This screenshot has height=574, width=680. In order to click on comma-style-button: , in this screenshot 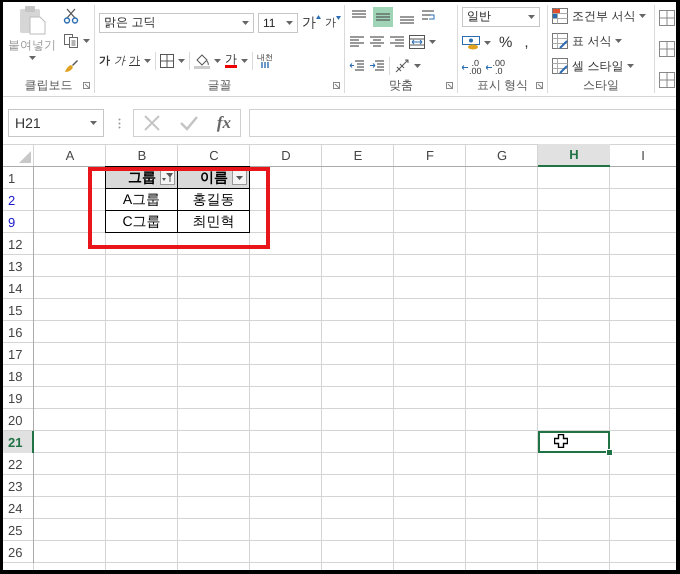, I will do `click(526, 43)`.